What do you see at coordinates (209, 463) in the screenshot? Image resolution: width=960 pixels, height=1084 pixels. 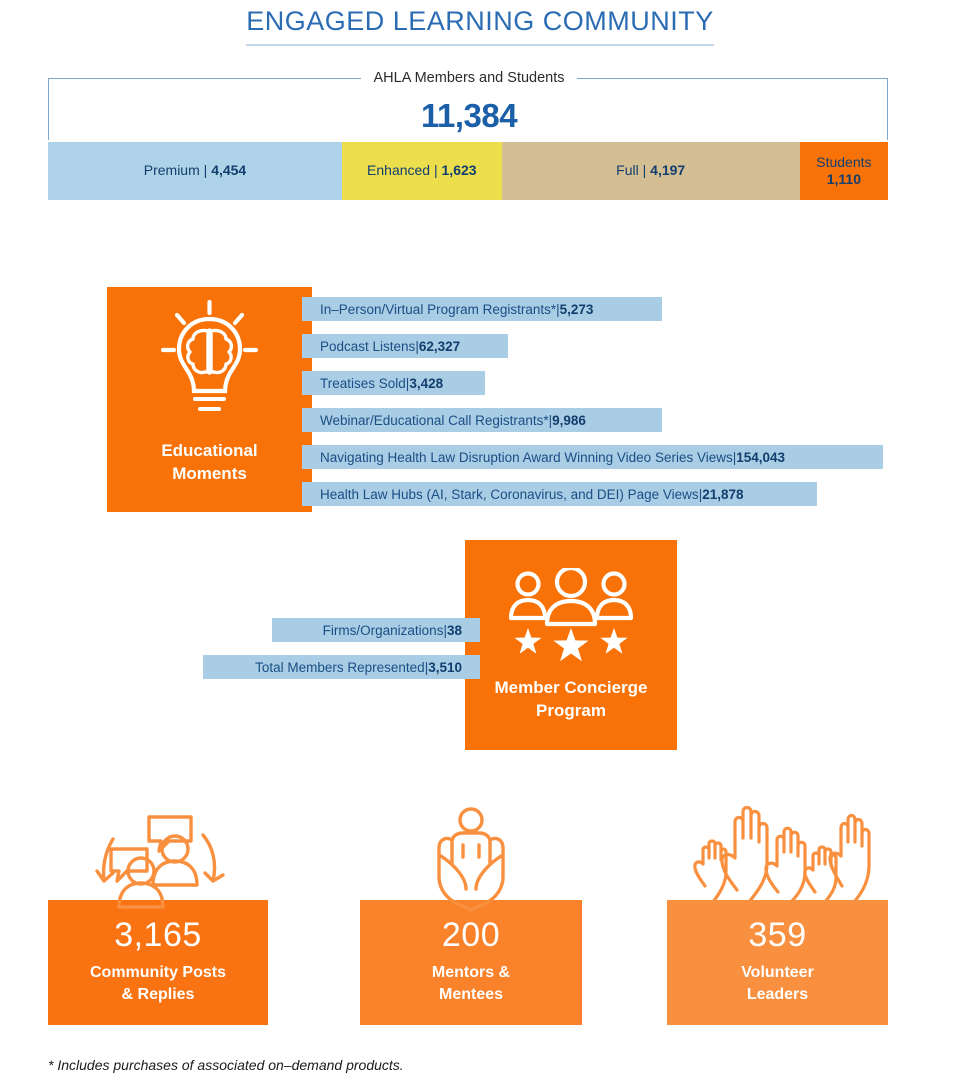 I see `educational-moments-label: Educational Moments` at bounding box center [209, 463].